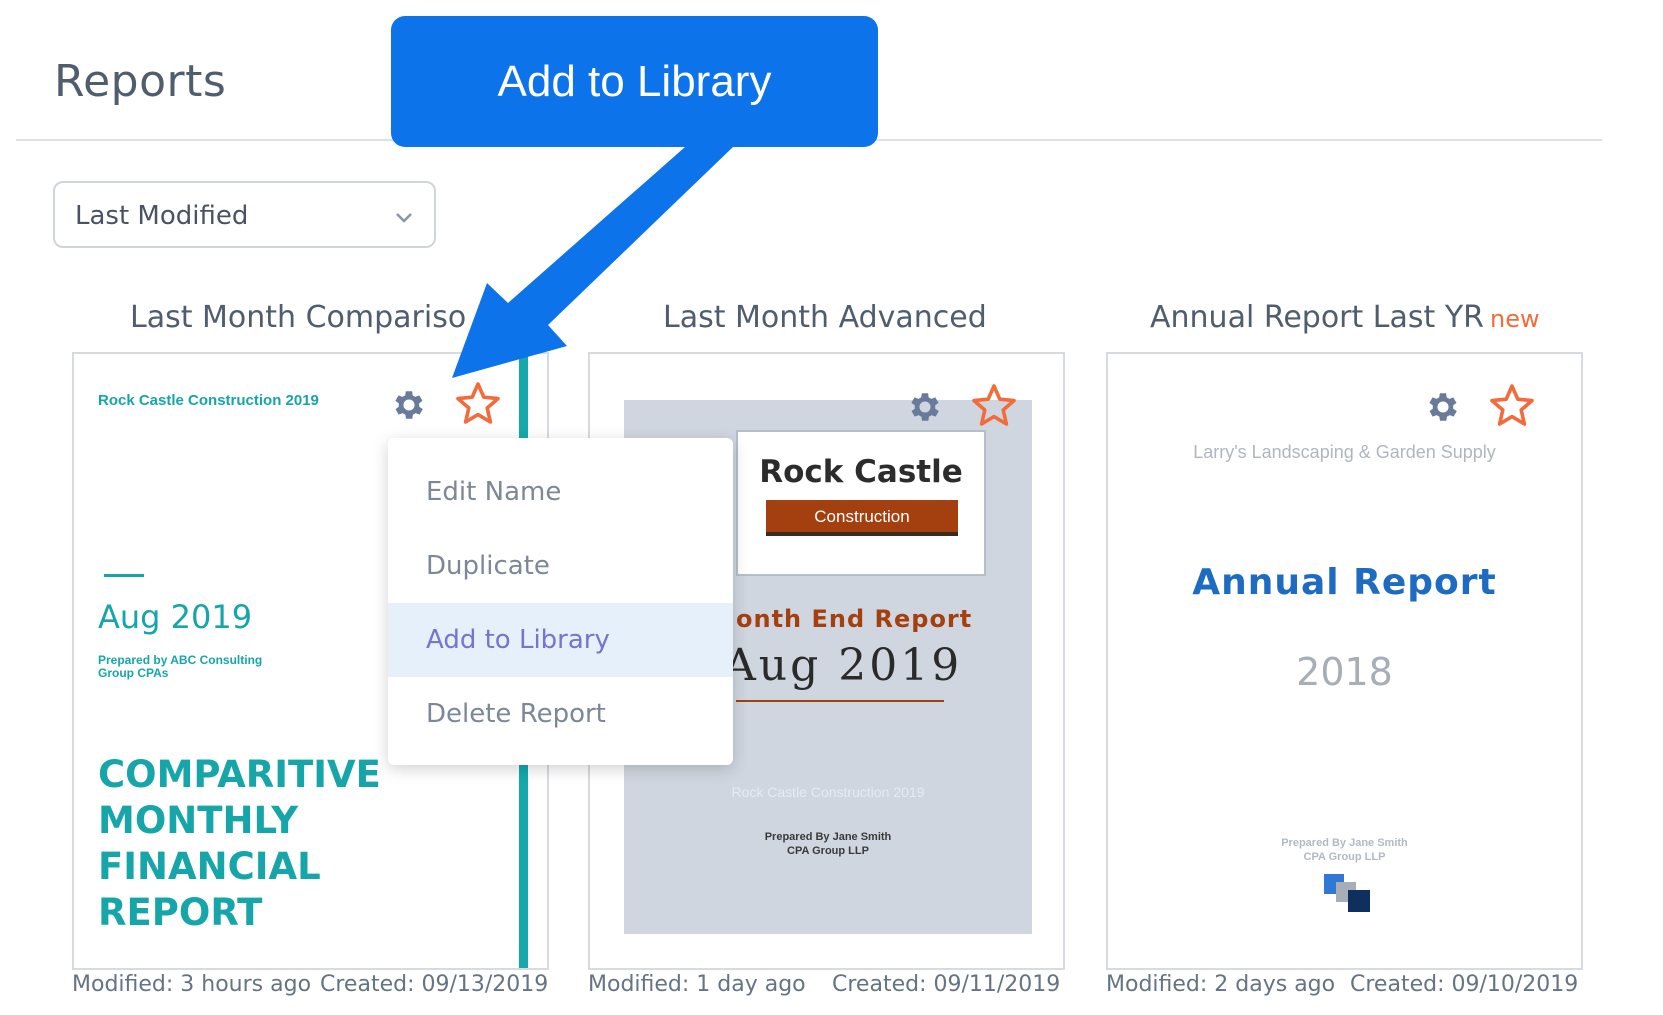 Image resolution: width=1663 pixels, height=1015 pixels. I want to click on cover-logo-title: Rock Castle, so click(861, 472).